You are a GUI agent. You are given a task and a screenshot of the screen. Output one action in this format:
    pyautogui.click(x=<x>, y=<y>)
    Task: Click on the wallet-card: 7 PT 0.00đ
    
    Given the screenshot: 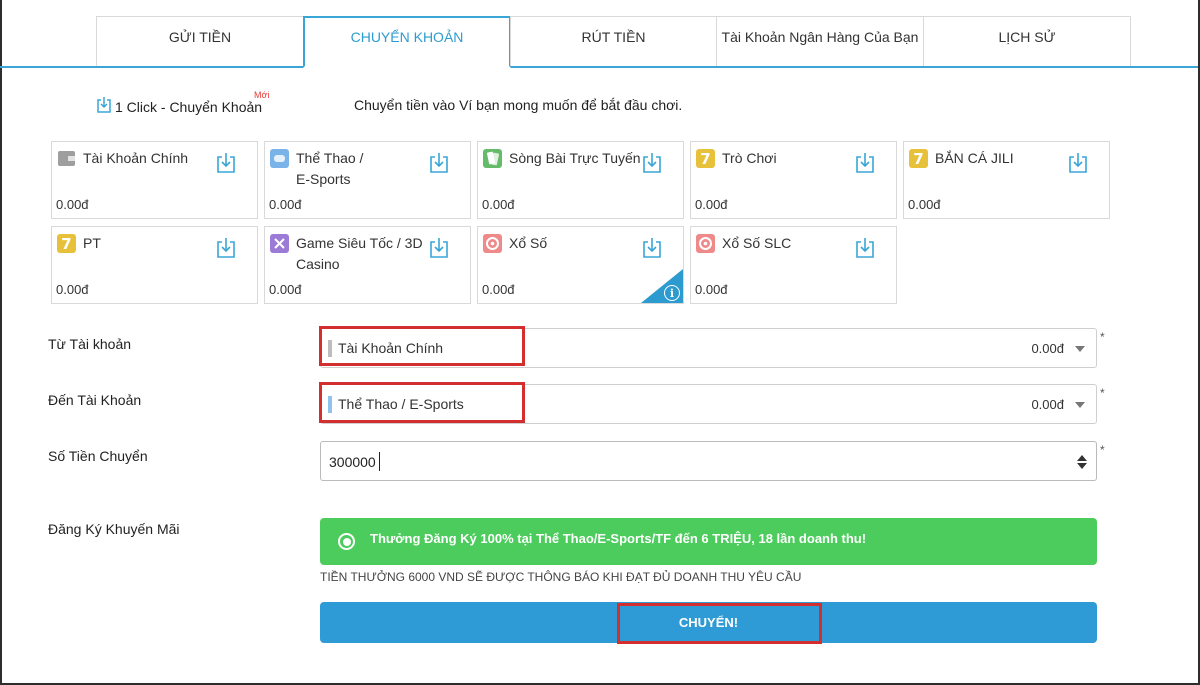 What is the action you would take?
    pyautogui.click(x=154, y=265)
    